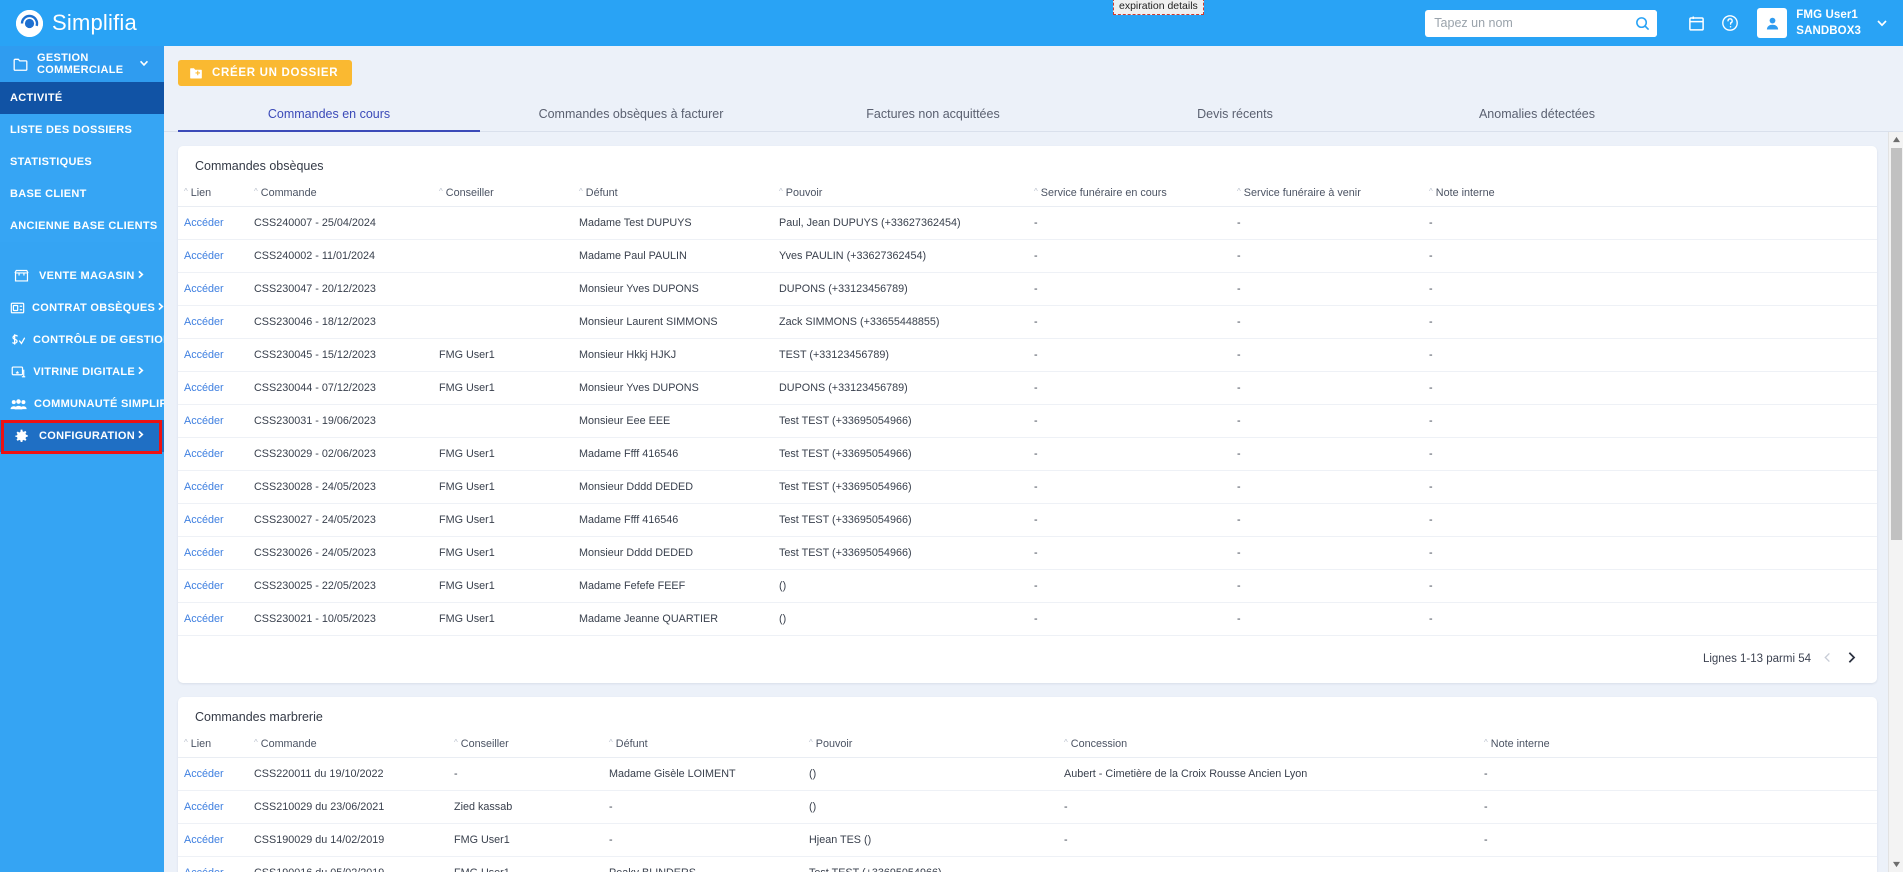 The image size is (1903, 872). Describe the element at coordinates (1896, 344) in the screenshot. I see `content-scrollbar-thumb` at that location.